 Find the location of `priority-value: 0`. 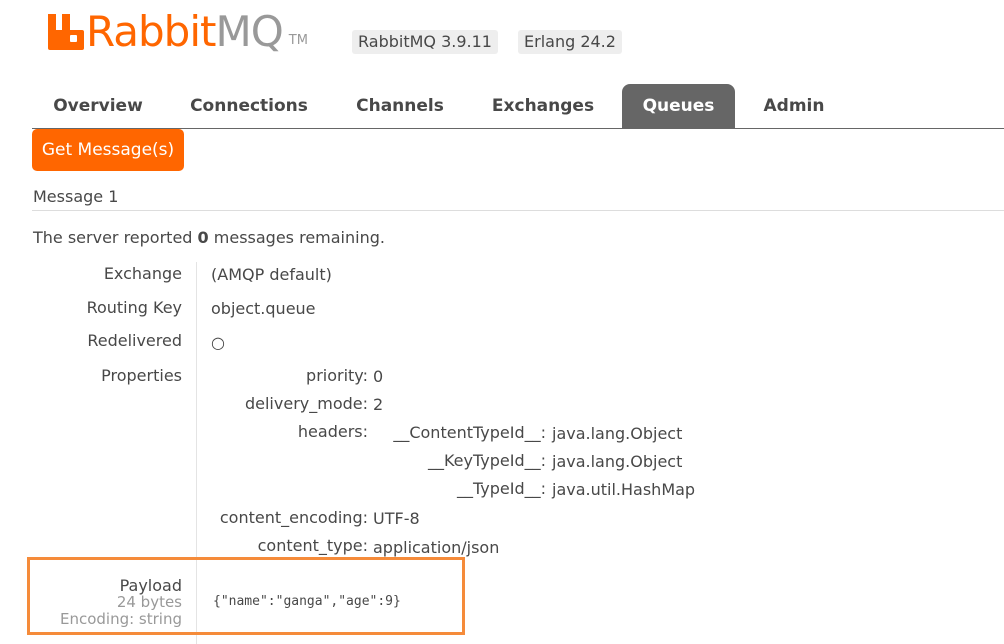

priority-value: 0 is located at coordinates (378, 376).